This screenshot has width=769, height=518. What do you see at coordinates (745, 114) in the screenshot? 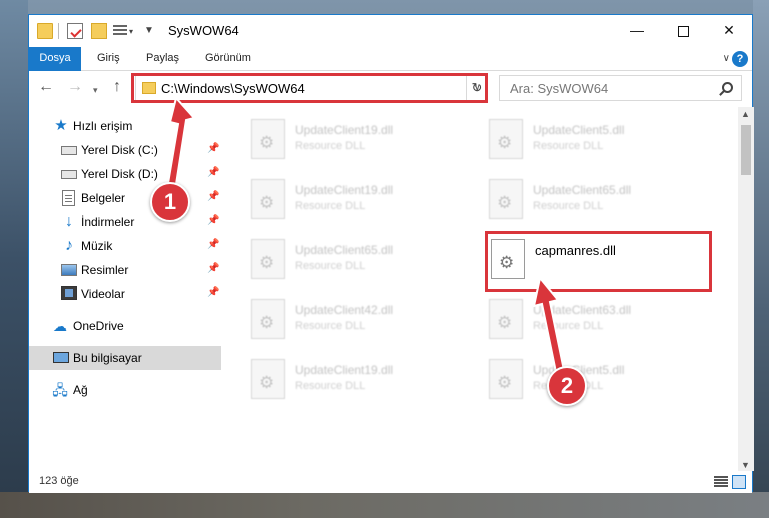
I see `scroll-up-icon: ▲` at bounding box center [745, 114].